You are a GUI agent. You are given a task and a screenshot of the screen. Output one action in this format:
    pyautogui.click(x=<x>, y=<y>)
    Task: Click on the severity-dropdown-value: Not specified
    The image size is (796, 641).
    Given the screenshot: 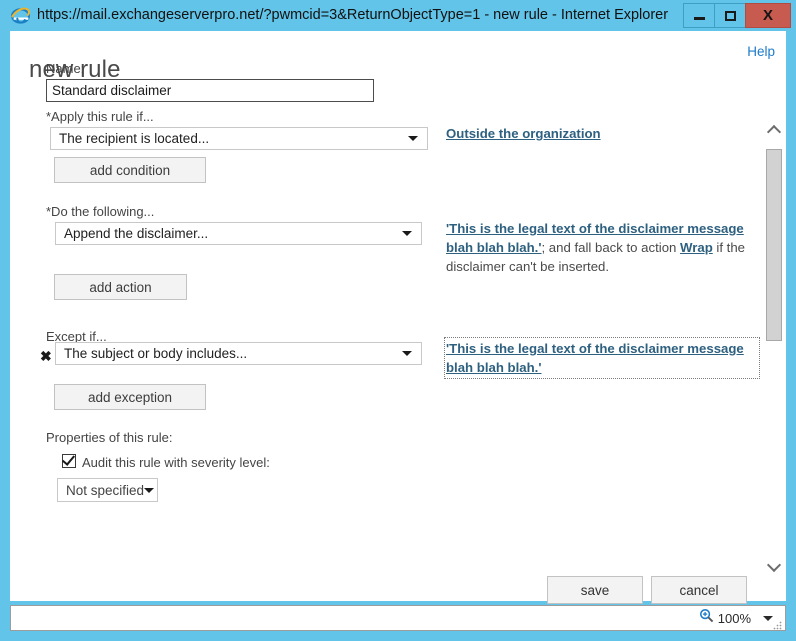 What is the action you would take?
    pyautogui.click(x=105, y=490)
    